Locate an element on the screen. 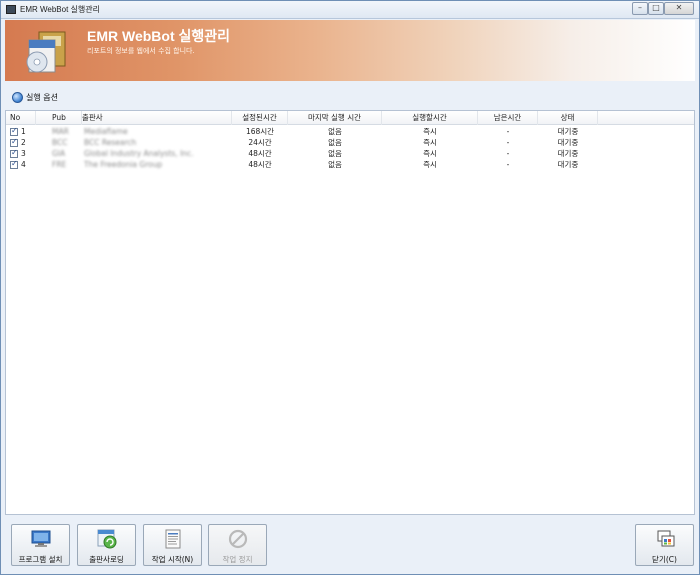 Image resolution: width=700 pixels, height=575 pixels. banner-title: EMR WebBot 실행관리 is located at coordinates (159, 36).